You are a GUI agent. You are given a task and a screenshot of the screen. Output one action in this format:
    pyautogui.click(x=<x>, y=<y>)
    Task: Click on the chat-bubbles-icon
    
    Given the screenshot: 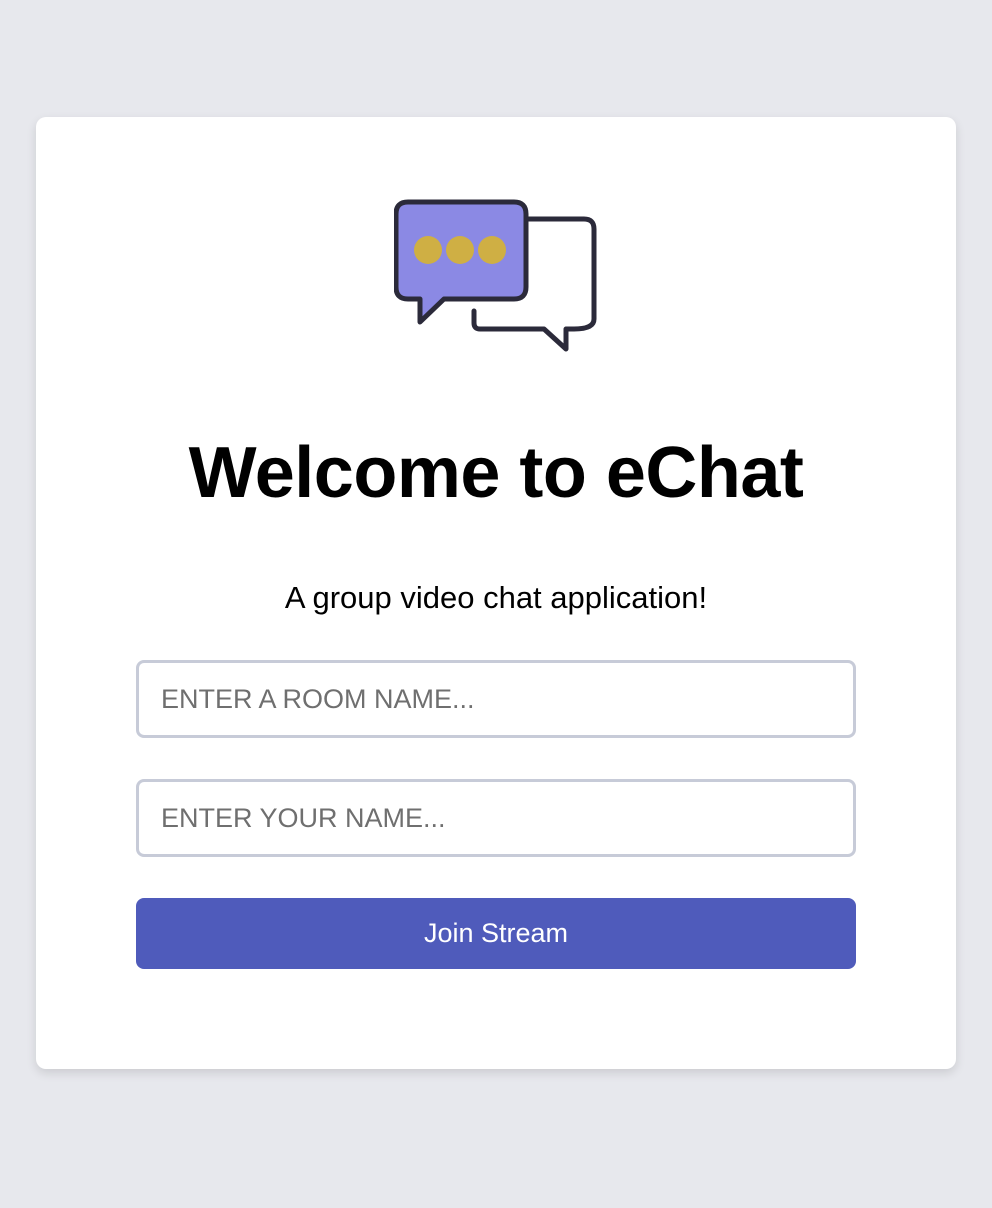 What is the action you would take?
    pyautogui.click(x=495, y=275)
    